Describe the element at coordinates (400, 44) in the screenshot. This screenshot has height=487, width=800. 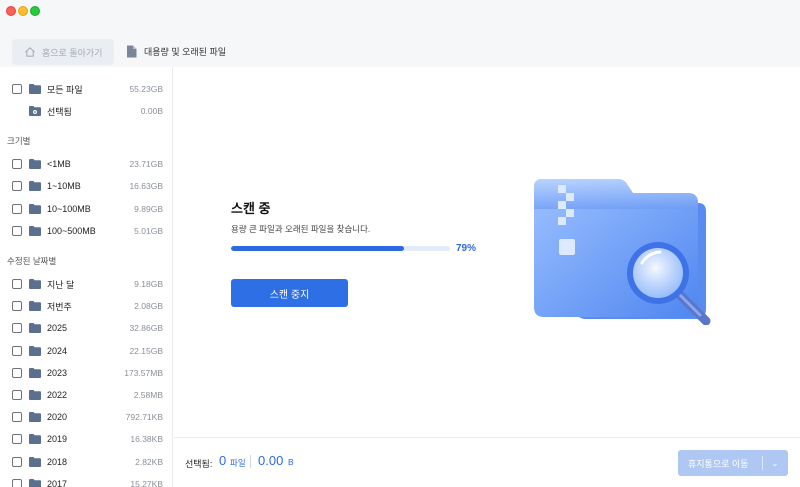
I see `toolbar: 홈으로 돌아가기 대용량 및 오래된 파일` at that location.